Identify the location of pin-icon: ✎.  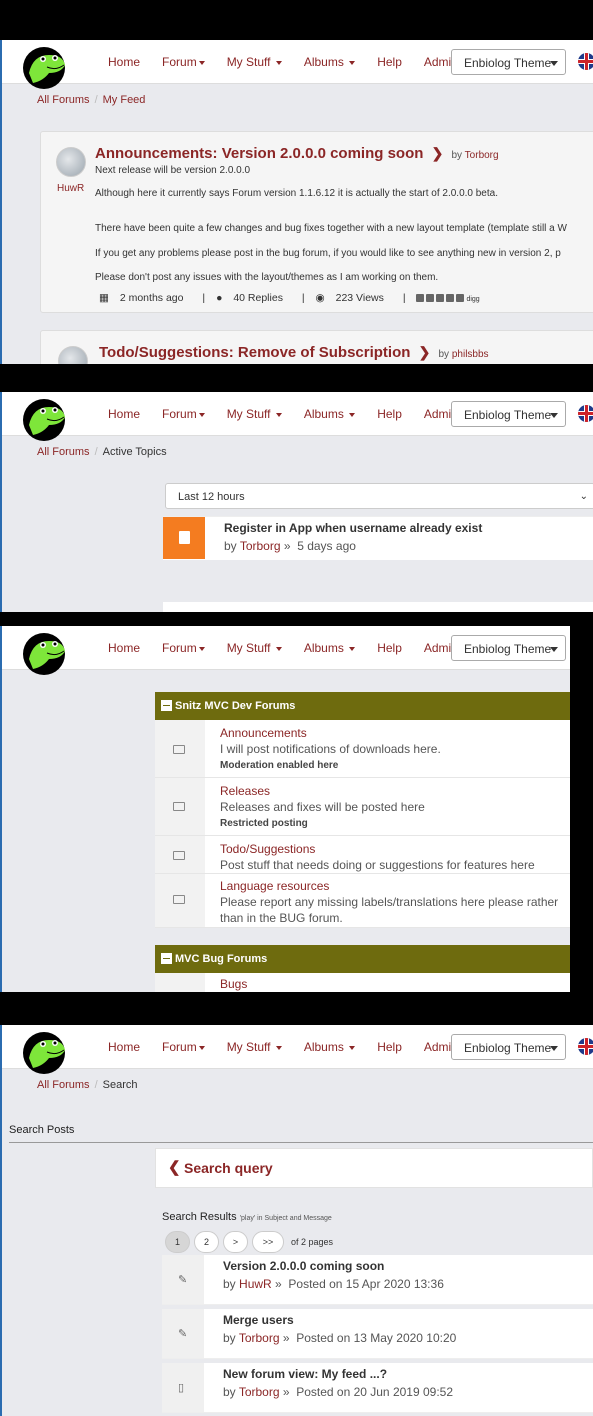
(183, 1280).